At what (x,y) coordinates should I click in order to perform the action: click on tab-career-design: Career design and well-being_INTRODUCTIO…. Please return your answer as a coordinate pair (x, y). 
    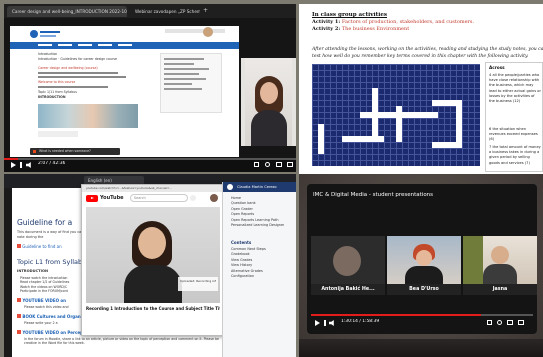
    Looking at the image, I should click on (67, 11).